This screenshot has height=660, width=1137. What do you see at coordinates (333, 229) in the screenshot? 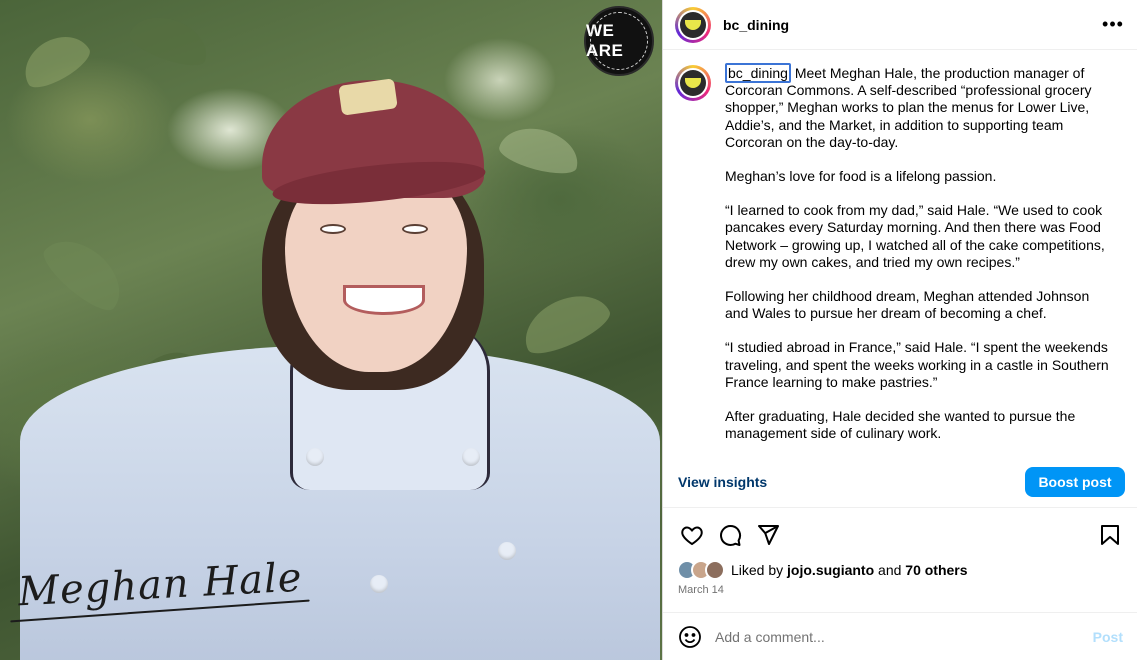
I see `left-eye` at bounding box center [333, 229].